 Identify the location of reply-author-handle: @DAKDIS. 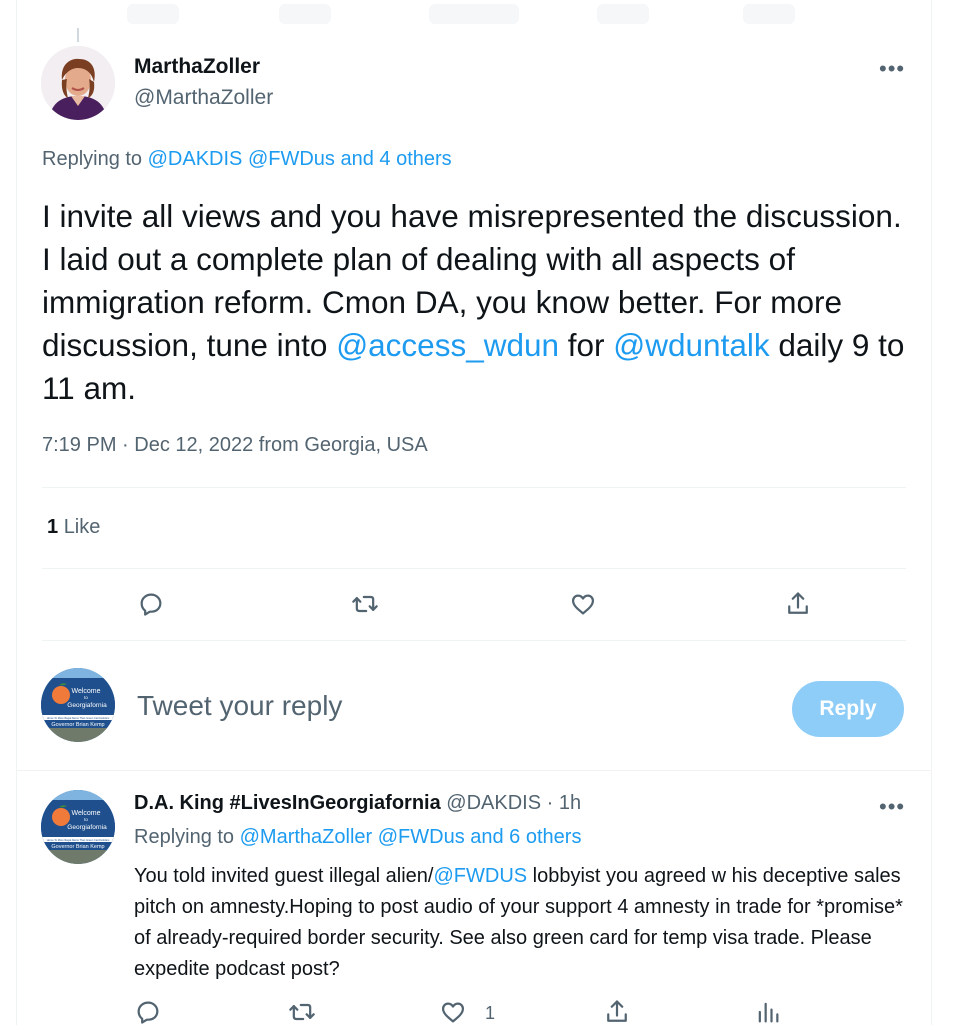
(493, 803).